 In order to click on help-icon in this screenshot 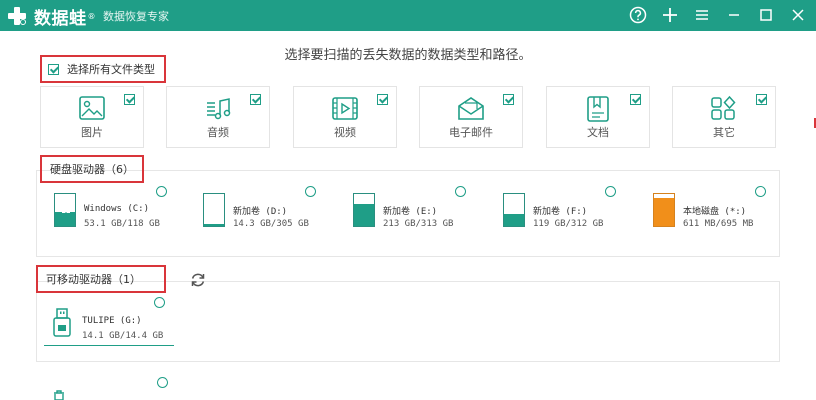, I will do `click(638, 15)`.